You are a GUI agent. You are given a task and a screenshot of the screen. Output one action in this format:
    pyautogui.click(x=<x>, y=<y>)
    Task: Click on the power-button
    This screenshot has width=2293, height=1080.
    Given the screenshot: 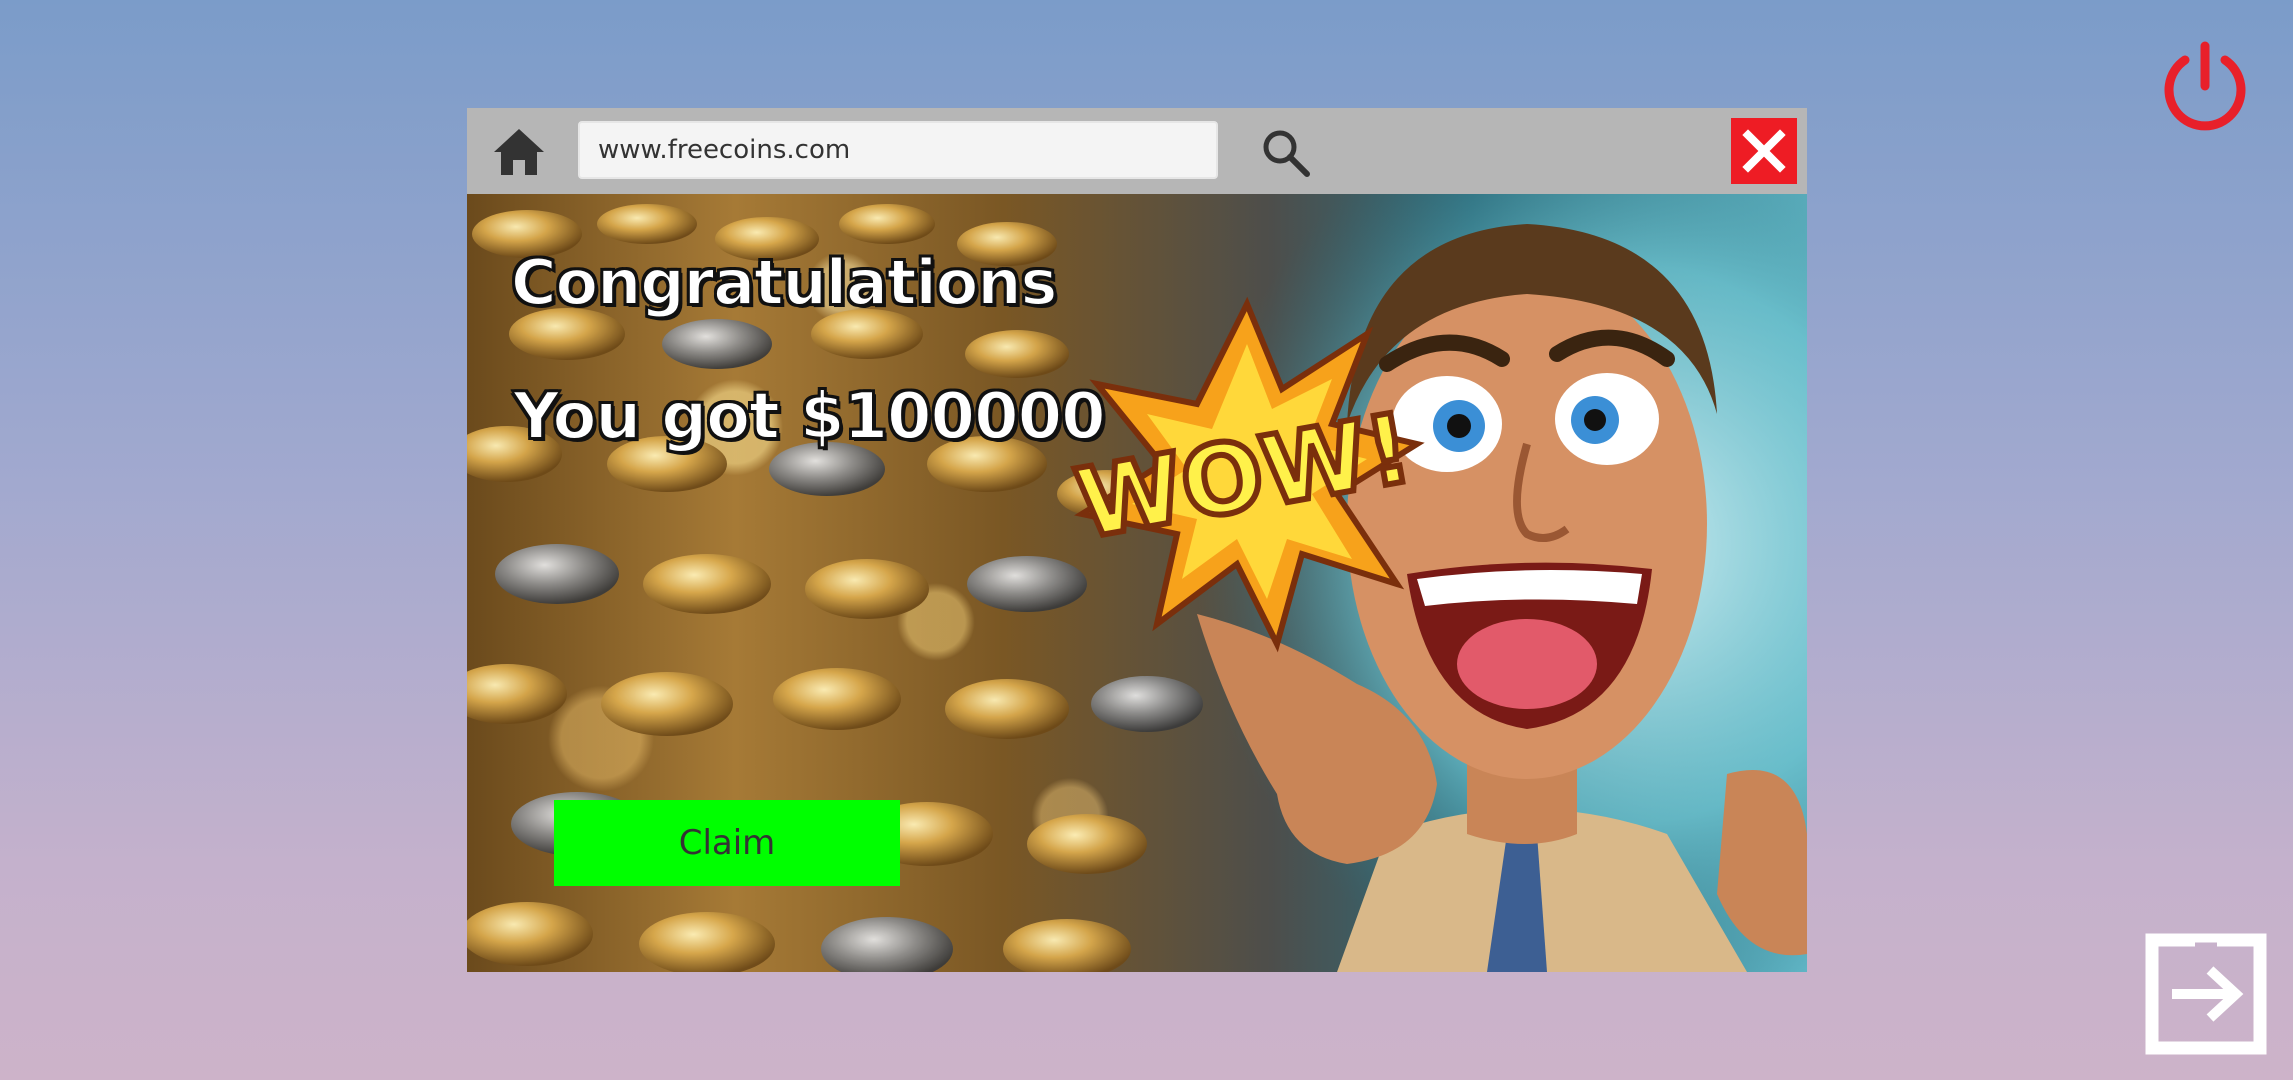 What is the action you would take?
    pyautogui.click(x=2205, y=88)
    